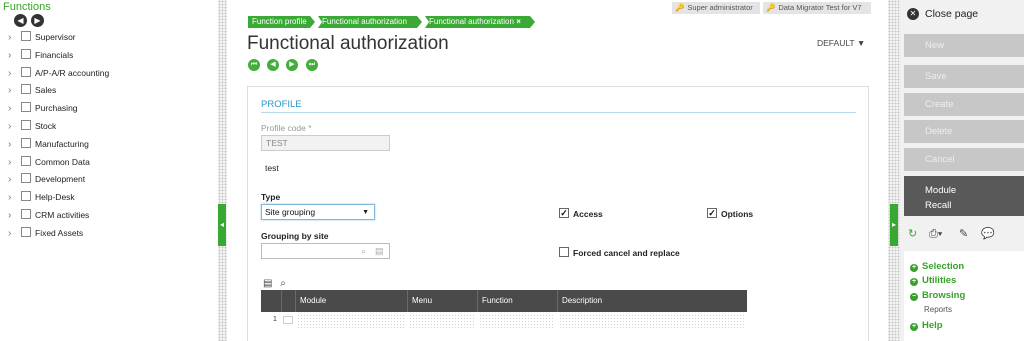 Image resolution: width=1024 pixels, height=341 pixels. Describe the element at coordinates (312, 65) in the screenshot. I see `last-record-icon: ⏭` at that location.